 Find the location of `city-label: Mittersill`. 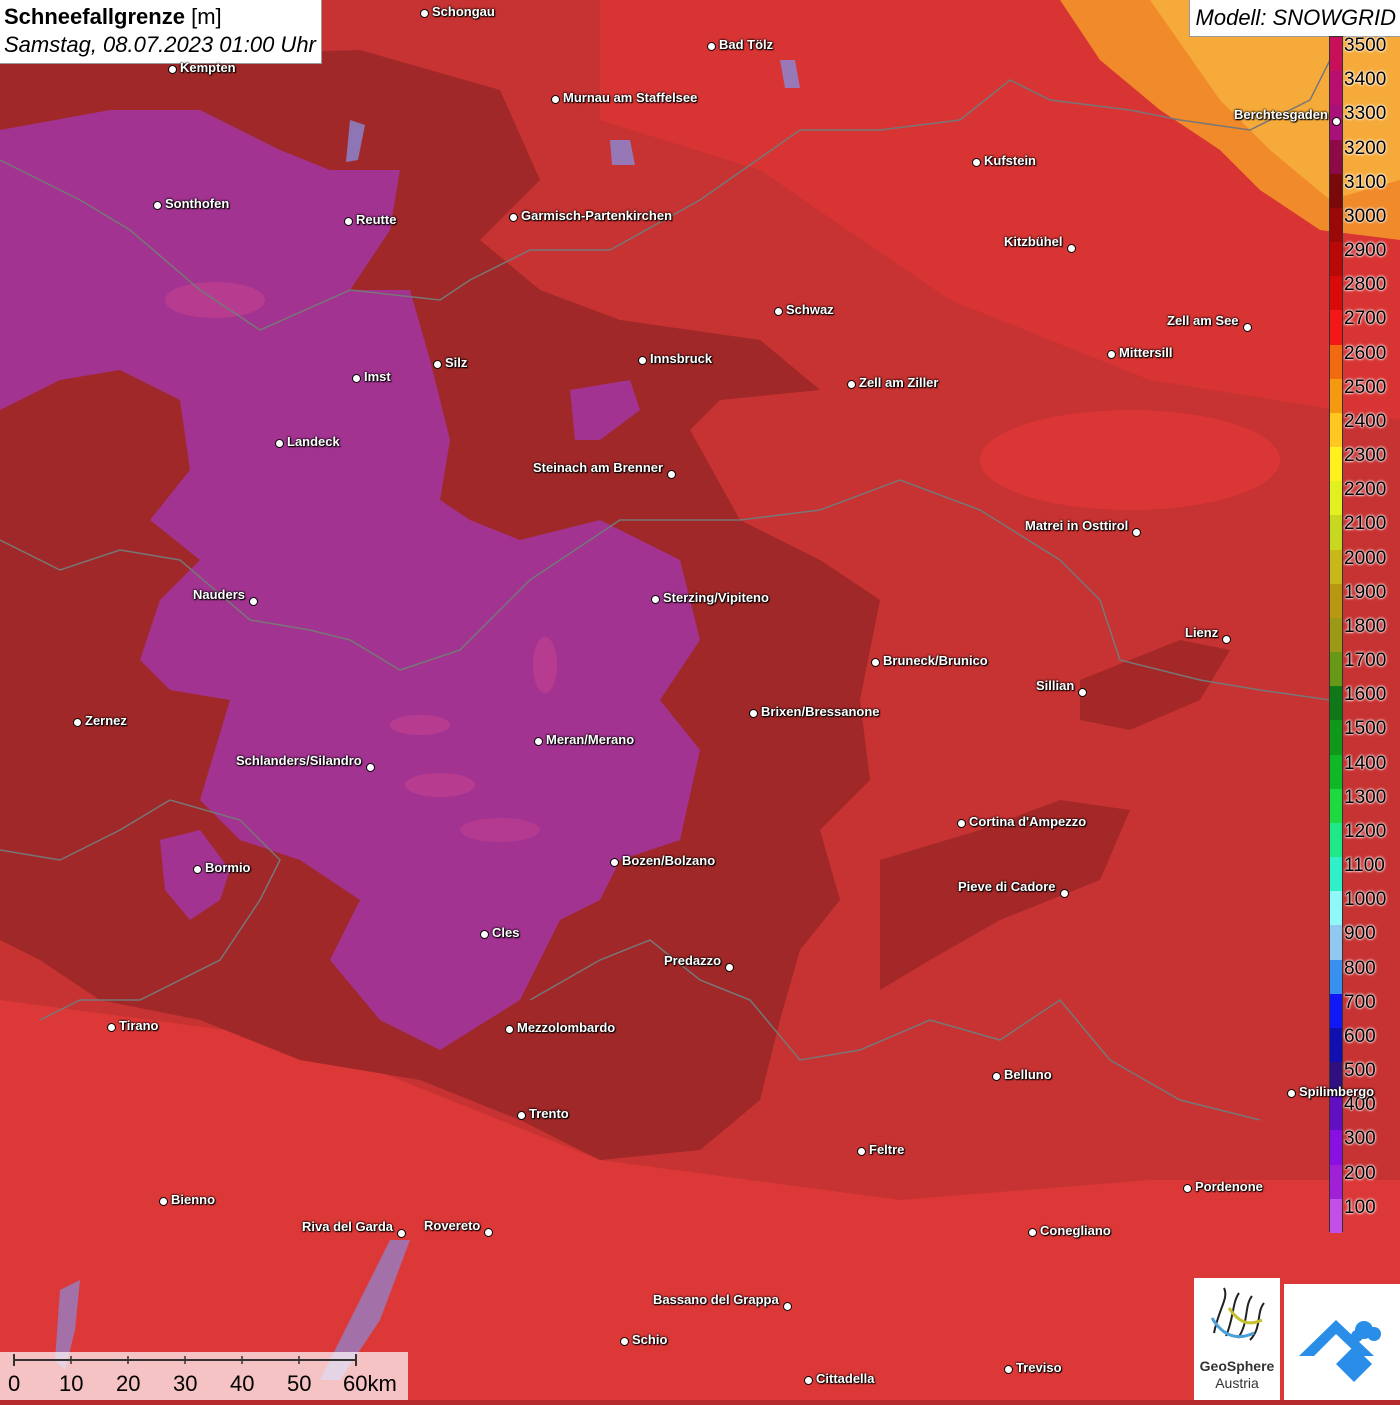

city-label: Mittersill is located at coordinates (1145, 353).